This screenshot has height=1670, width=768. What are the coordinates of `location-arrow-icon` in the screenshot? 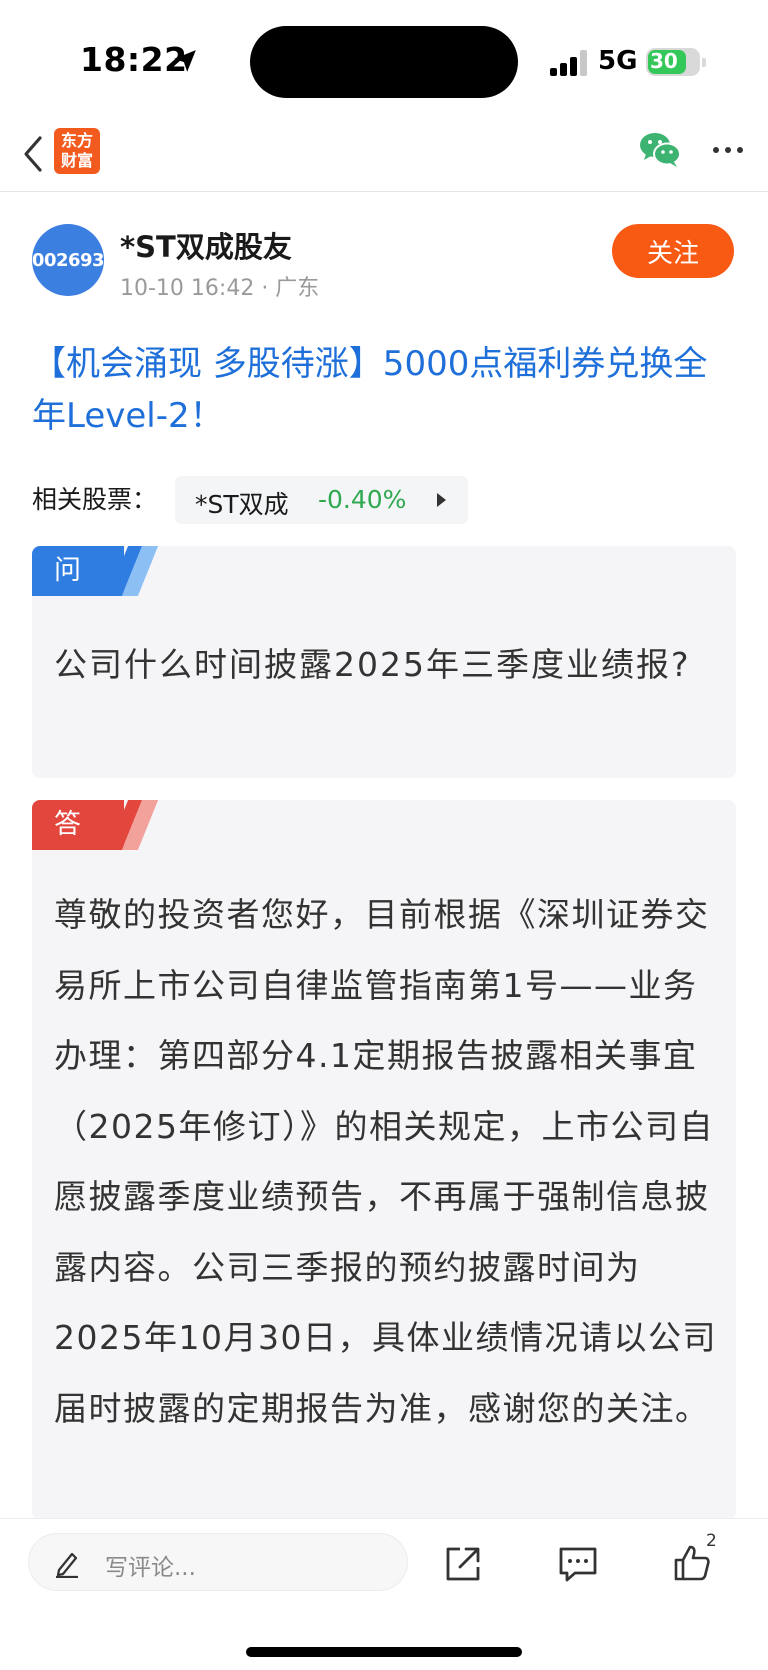 It's located at (185, 61).